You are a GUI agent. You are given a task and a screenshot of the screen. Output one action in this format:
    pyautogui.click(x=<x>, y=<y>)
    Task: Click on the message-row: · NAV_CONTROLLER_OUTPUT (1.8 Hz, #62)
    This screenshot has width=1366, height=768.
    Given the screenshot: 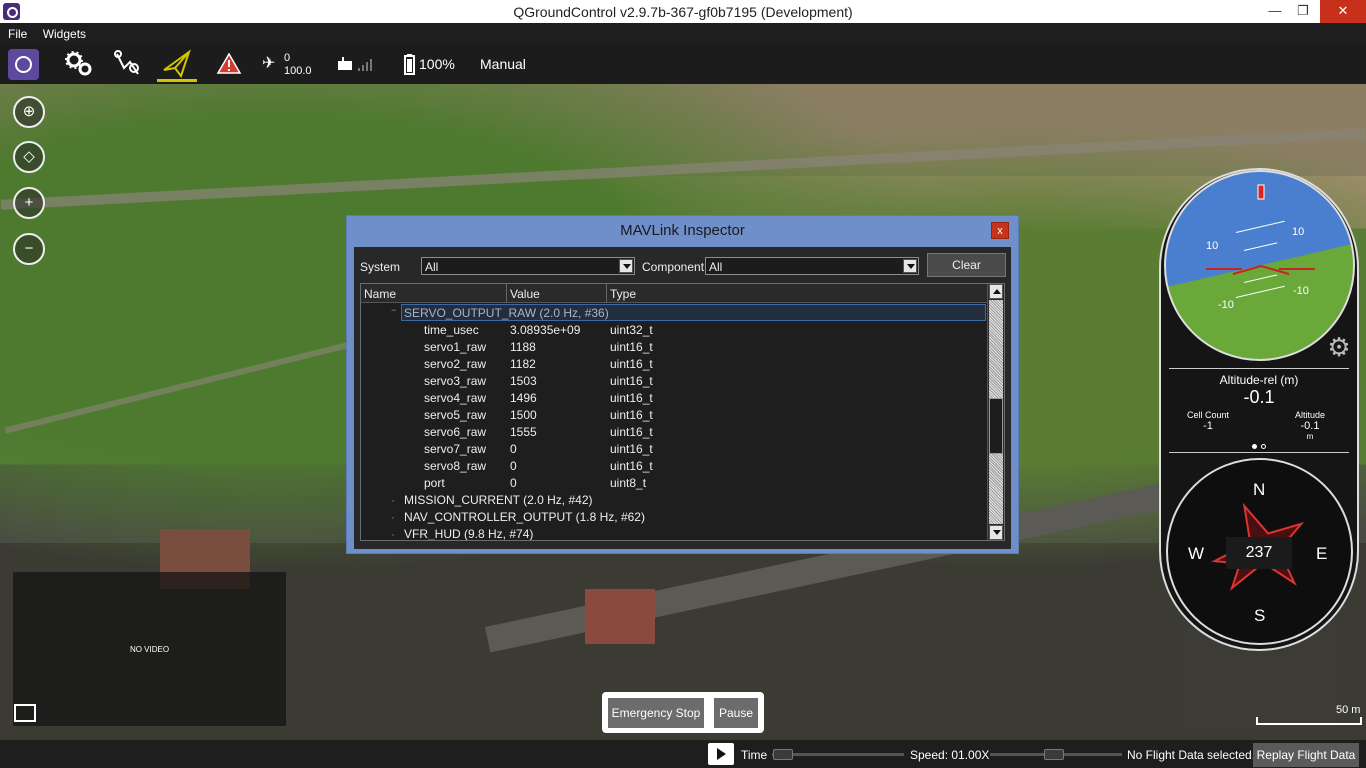 What is the action you would take?
    pyautogui.click(x=674, y=516)
    